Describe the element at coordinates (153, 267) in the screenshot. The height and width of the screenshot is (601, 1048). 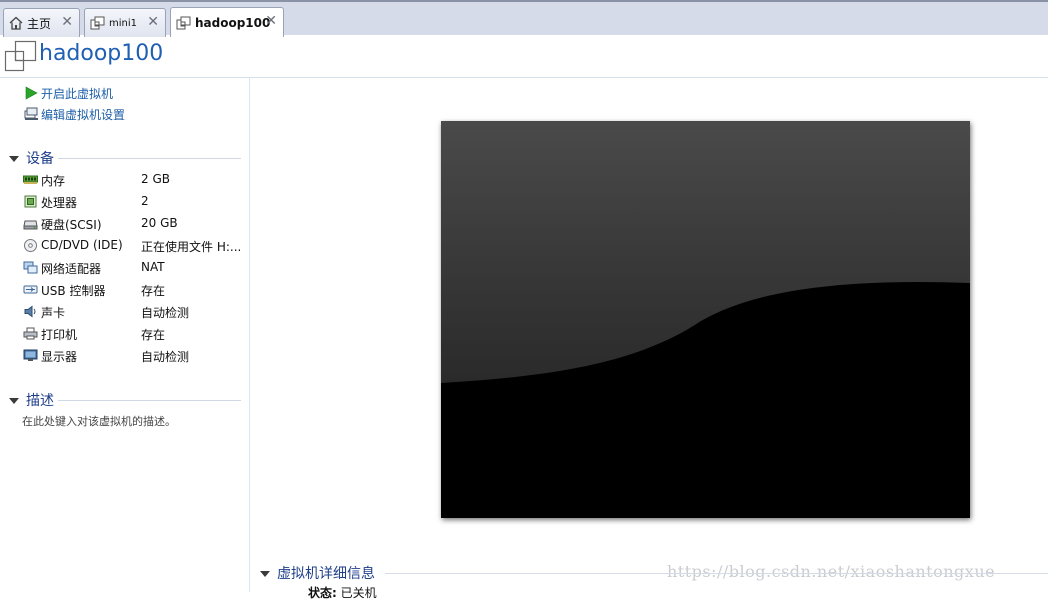
I see `device-value: NAT` at that location.